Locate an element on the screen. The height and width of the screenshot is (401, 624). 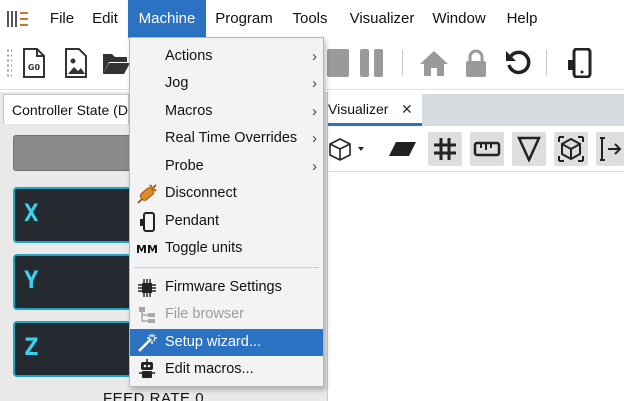
robot-icon is located at coordinates (147, 370).